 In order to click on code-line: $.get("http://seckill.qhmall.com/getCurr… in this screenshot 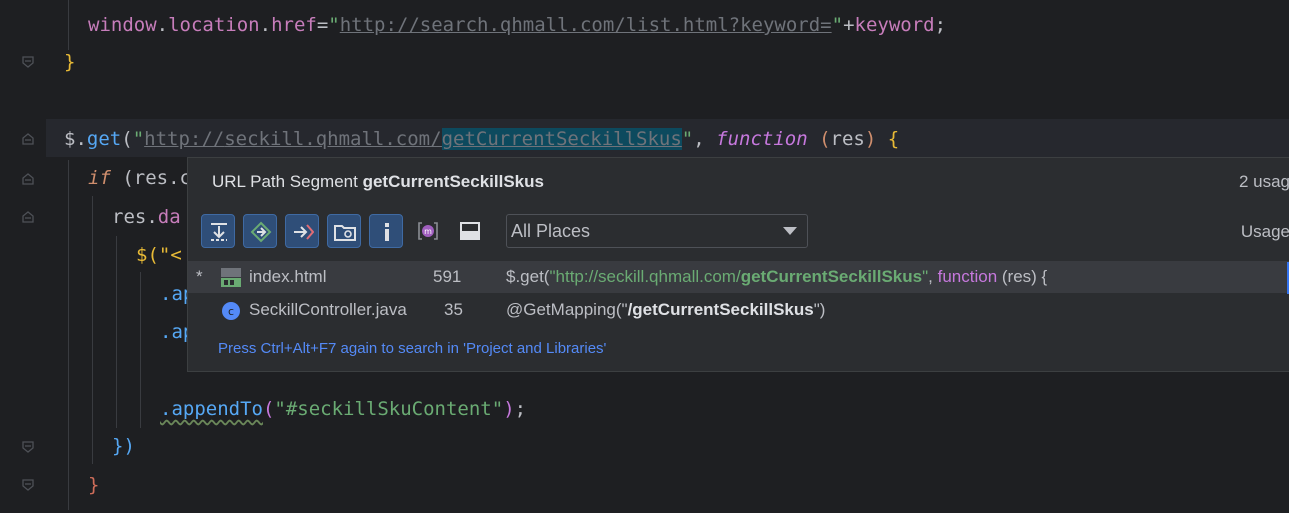, I will do `click(481, 139)`.